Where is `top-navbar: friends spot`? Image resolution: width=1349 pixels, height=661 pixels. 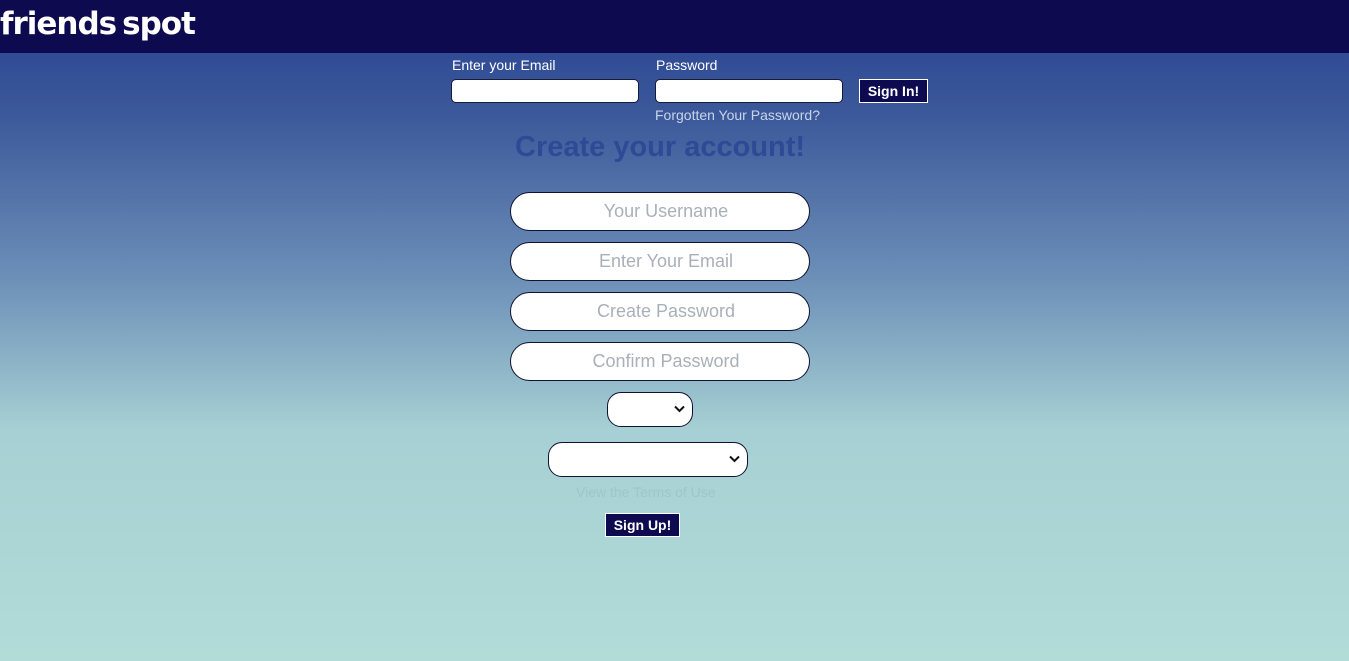
top-navbar: friends spot is located at coordinates (674, 26).